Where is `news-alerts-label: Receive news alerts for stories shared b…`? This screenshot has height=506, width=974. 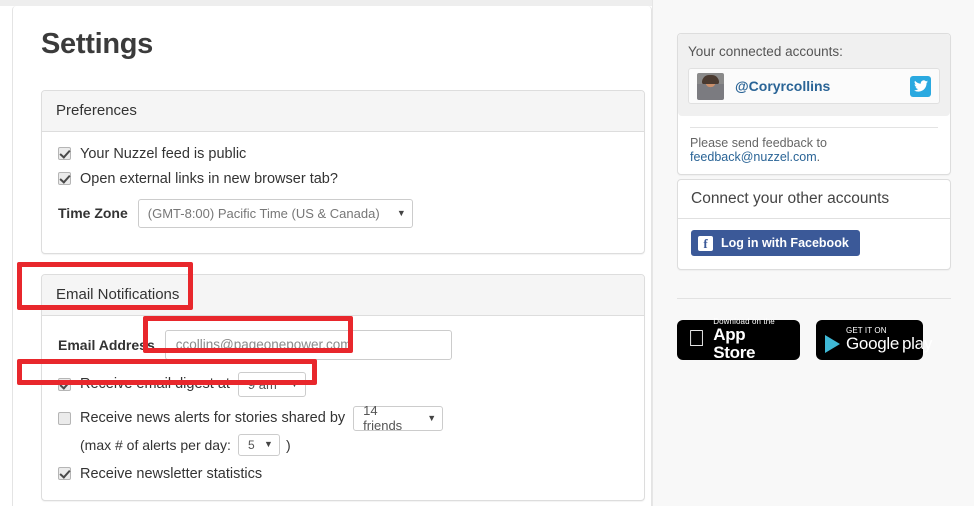 news-alerts-label: Receive news alerts for stories shared b… is located at coordinates (213, 418).